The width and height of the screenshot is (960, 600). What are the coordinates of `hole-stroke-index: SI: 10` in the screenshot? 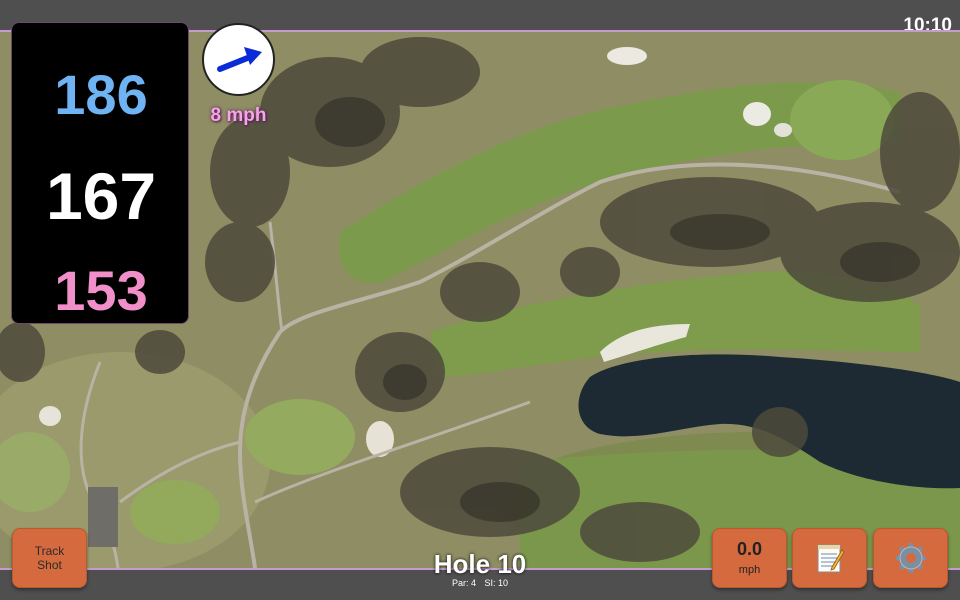 It's located at (496, 583).